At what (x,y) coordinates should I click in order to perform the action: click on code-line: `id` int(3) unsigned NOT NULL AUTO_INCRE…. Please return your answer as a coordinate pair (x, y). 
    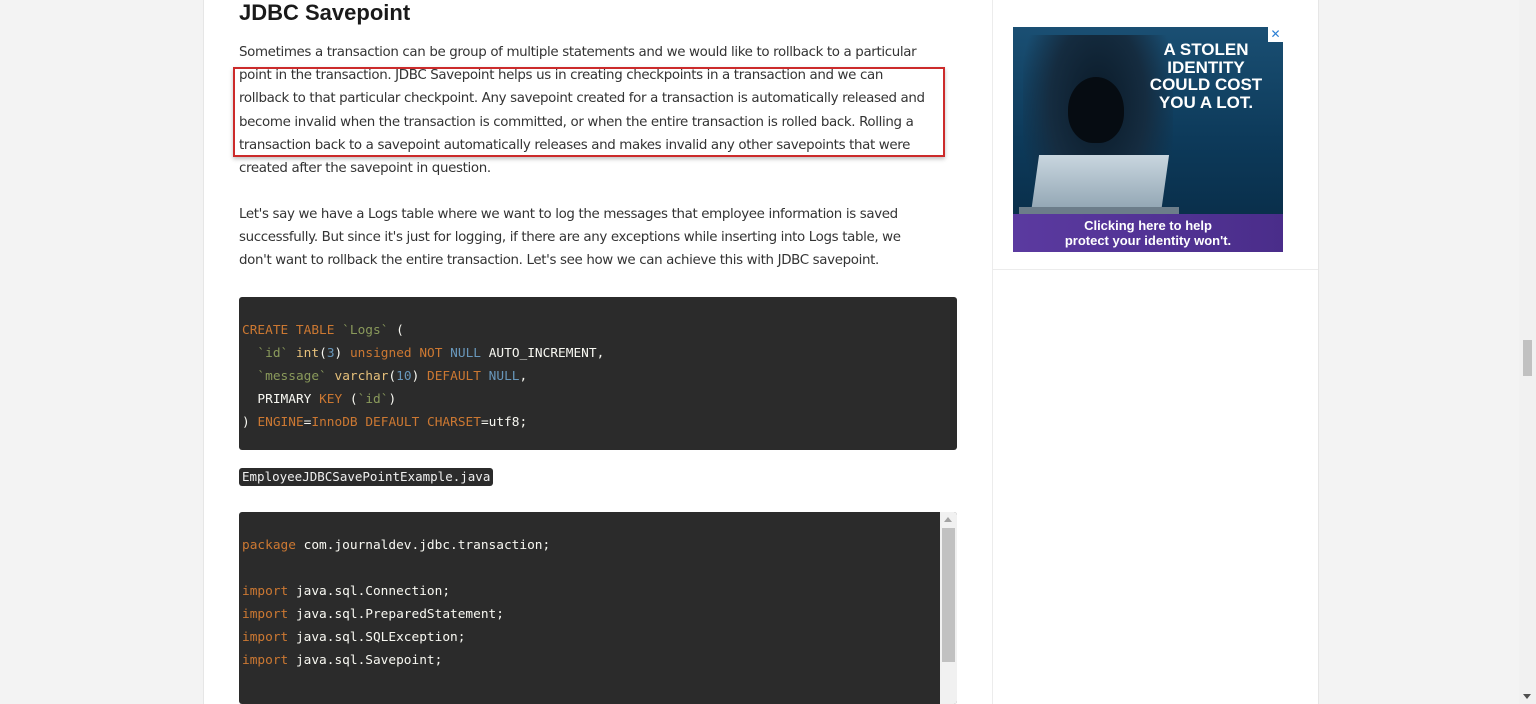
    Looking at the image, I should click on (423, 353).